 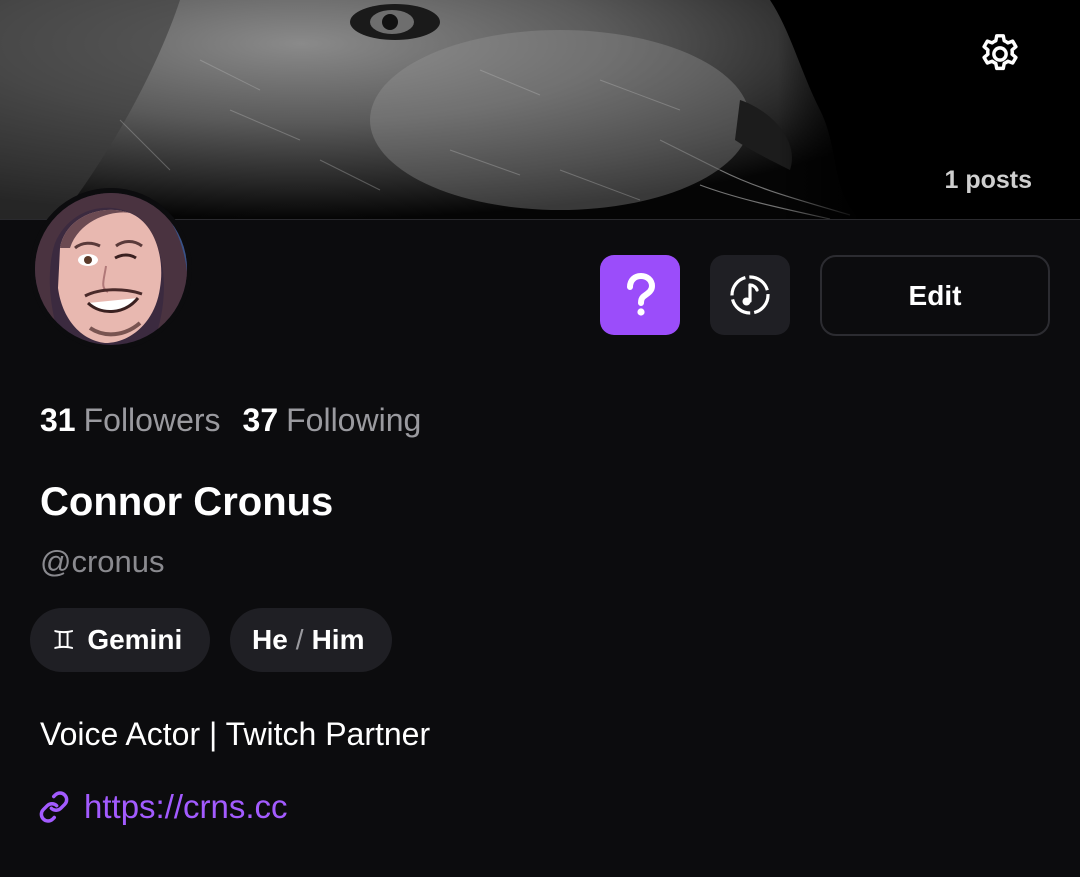 What do you see at coordinates (102, 561) in the screenshot?
I see `username-handle: @cronus` at bounding box center [102, 561].